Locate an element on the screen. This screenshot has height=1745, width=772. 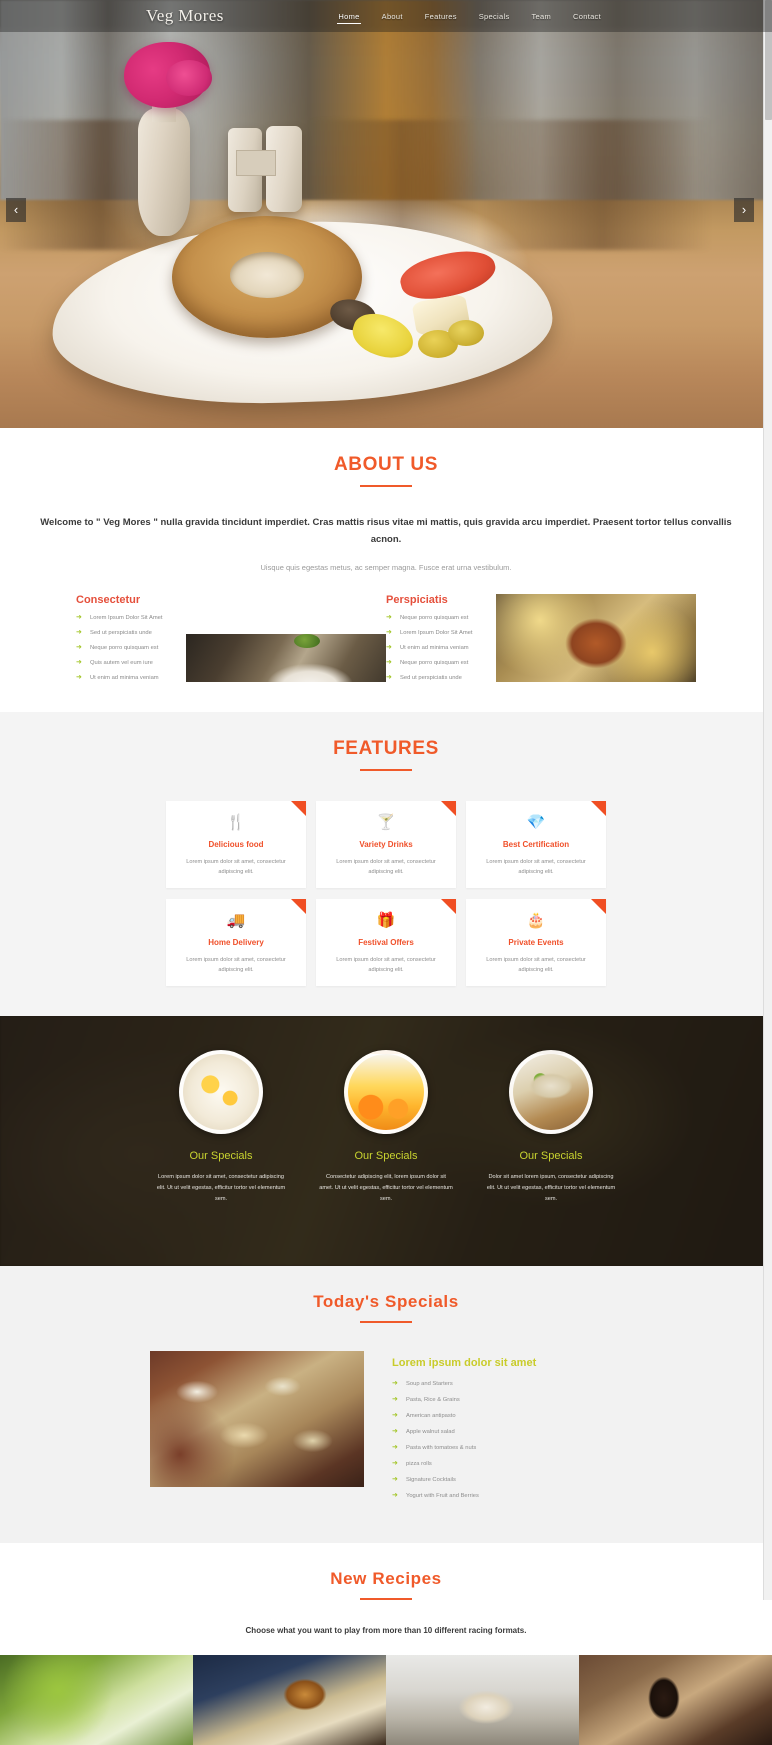
about-col1-heading: Consectetur is located at coordinates (128, 600).